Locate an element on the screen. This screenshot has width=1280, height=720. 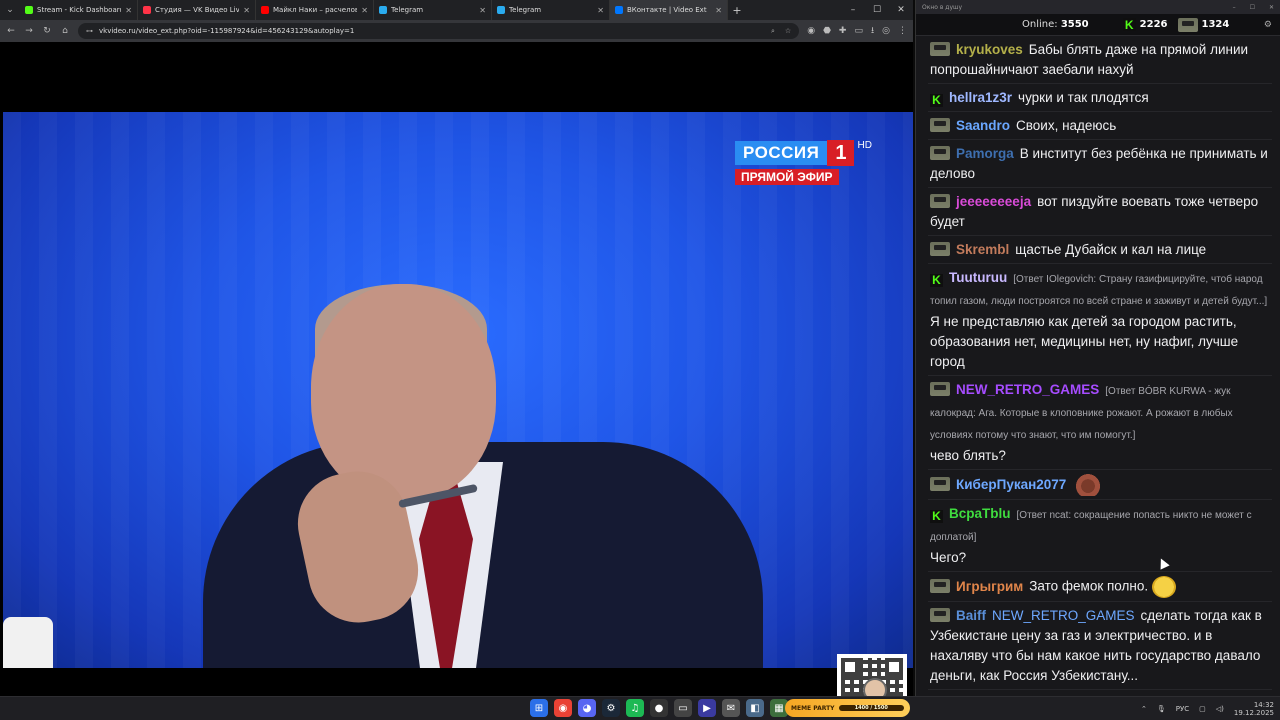
zoom-icon: ⌕ is located at coordinates (773, 31).